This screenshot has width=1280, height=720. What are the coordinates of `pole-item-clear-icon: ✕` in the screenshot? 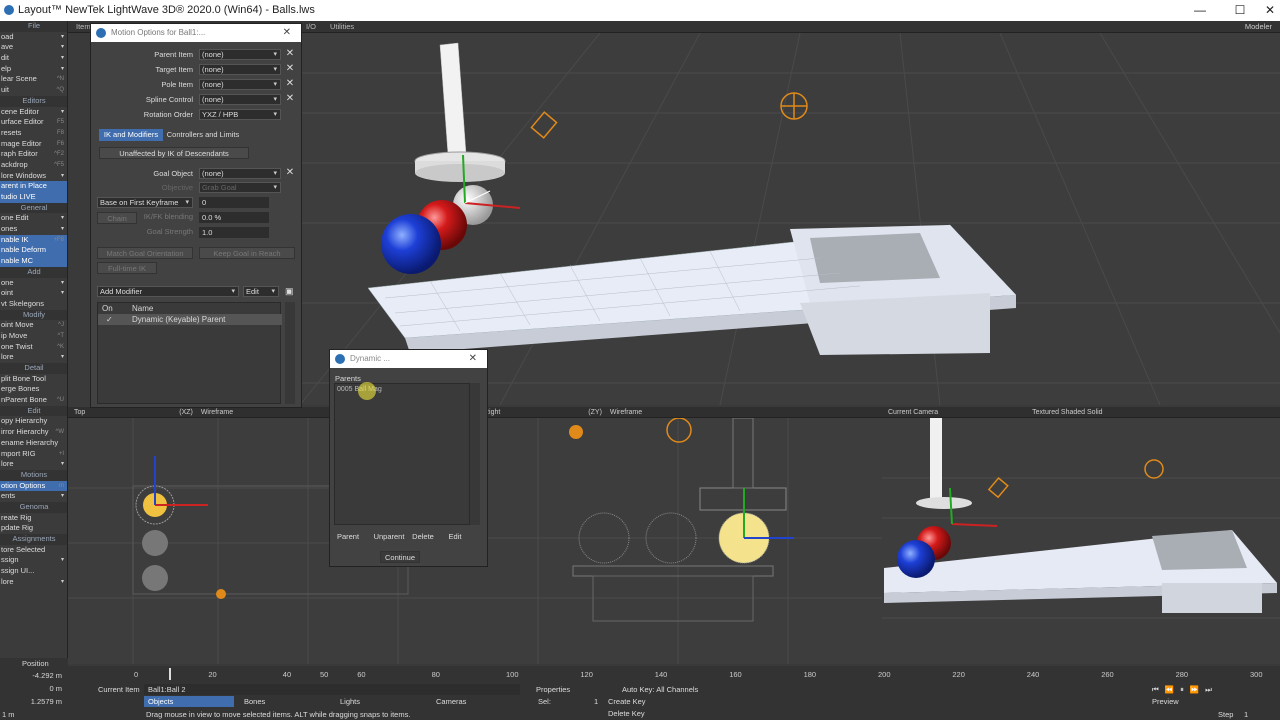 It's located at (290, 84).